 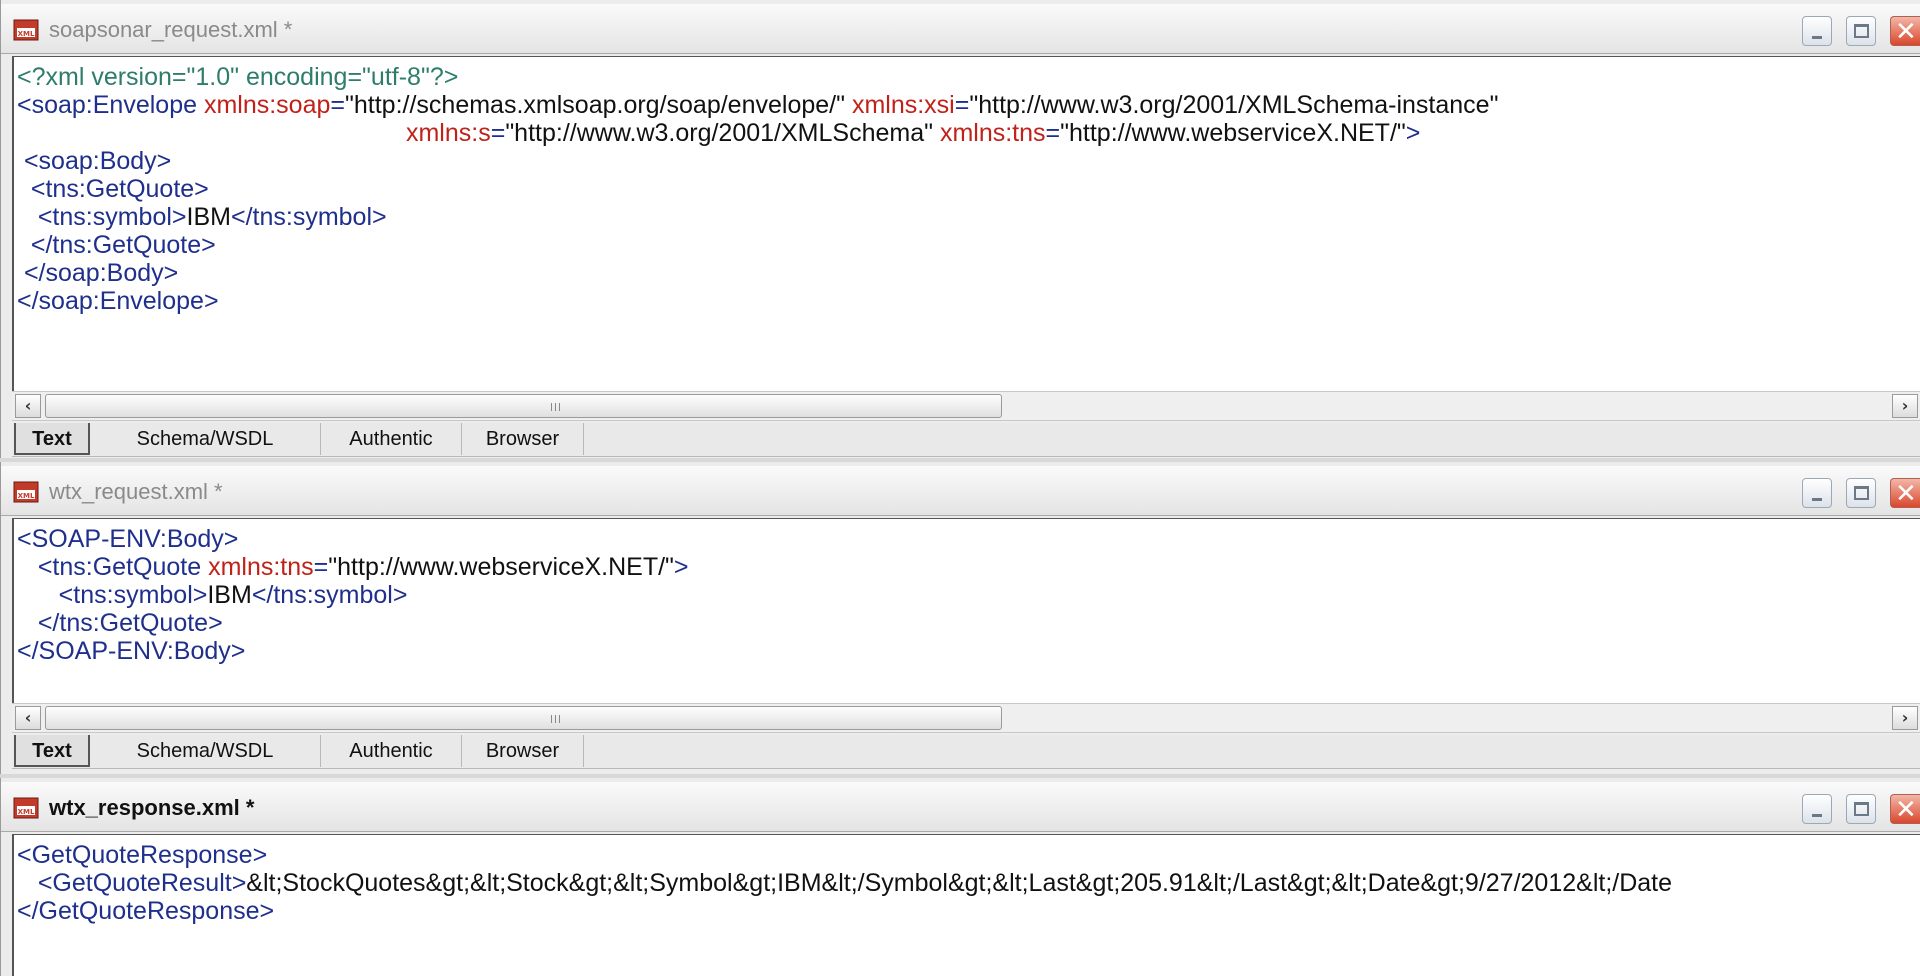 I want to click on code-token-attr: xmlns:soap, so click(x=267, y=105).